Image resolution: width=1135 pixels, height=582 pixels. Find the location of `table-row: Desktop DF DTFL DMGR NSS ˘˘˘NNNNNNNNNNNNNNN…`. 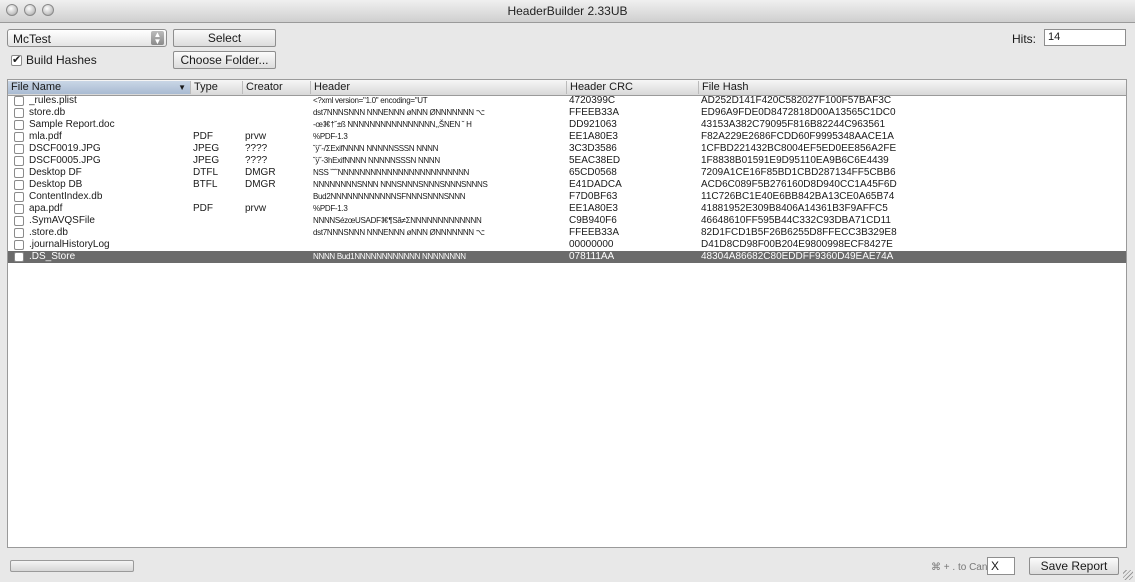

table-row: Desktop DF DTFL DMGR NSS ˘˘˘NNNNNNNNNNNNNNN… is located at coordinates (567, 173).